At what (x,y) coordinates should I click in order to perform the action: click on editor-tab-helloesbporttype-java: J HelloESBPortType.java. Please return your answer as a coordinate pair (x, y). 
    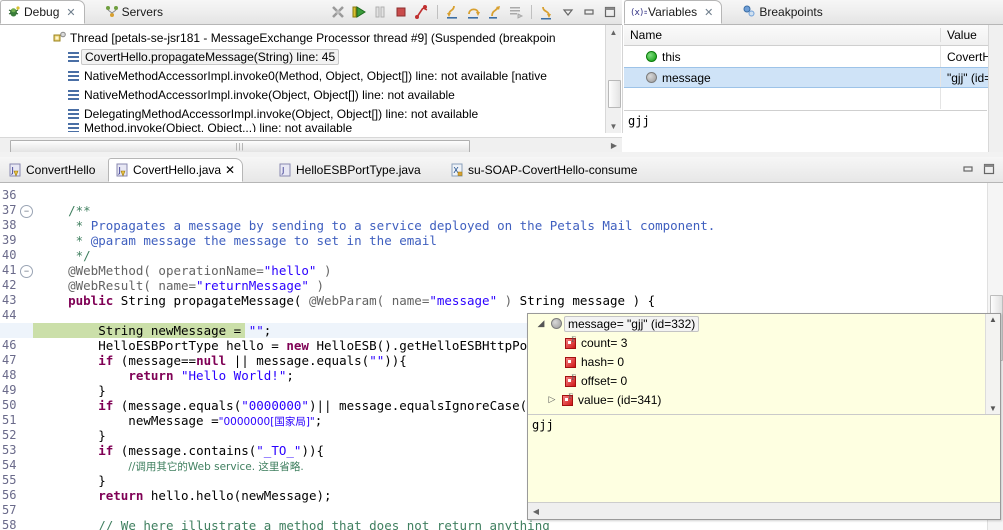
    Looking at the image, I should click on (350, 170).